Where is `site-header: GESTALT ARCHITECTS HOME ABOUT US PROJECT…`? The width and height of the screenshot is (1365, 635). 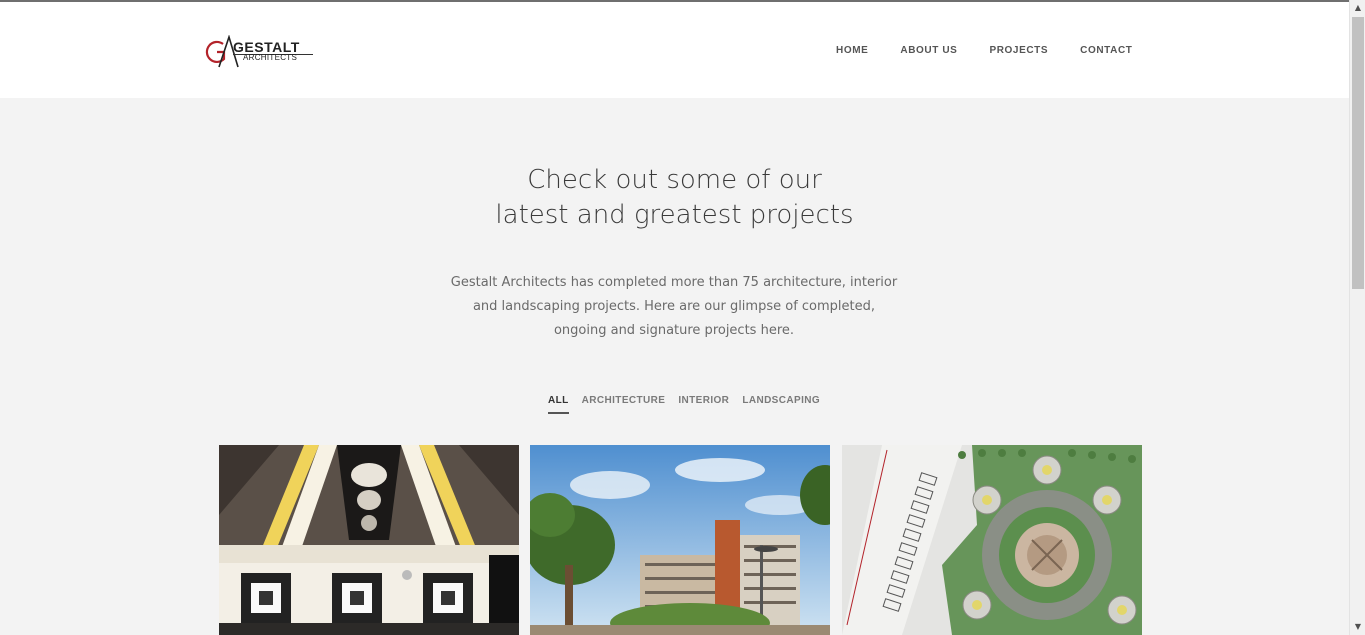
site-header: GESTALT ARCHITECTS HOME ABOUT US PROJECT… is located at coordinates (674, 50).